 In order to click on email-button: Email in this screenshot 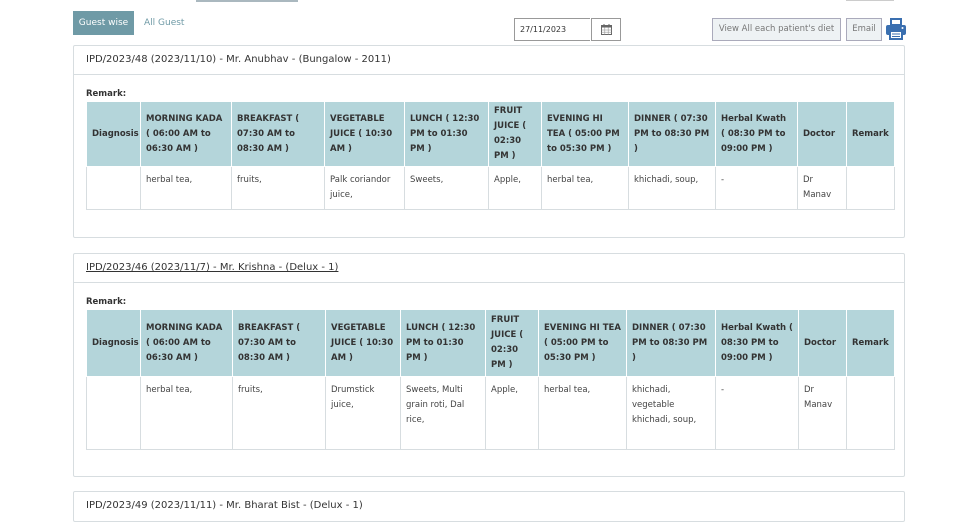, I will do `click(864, 29)`.